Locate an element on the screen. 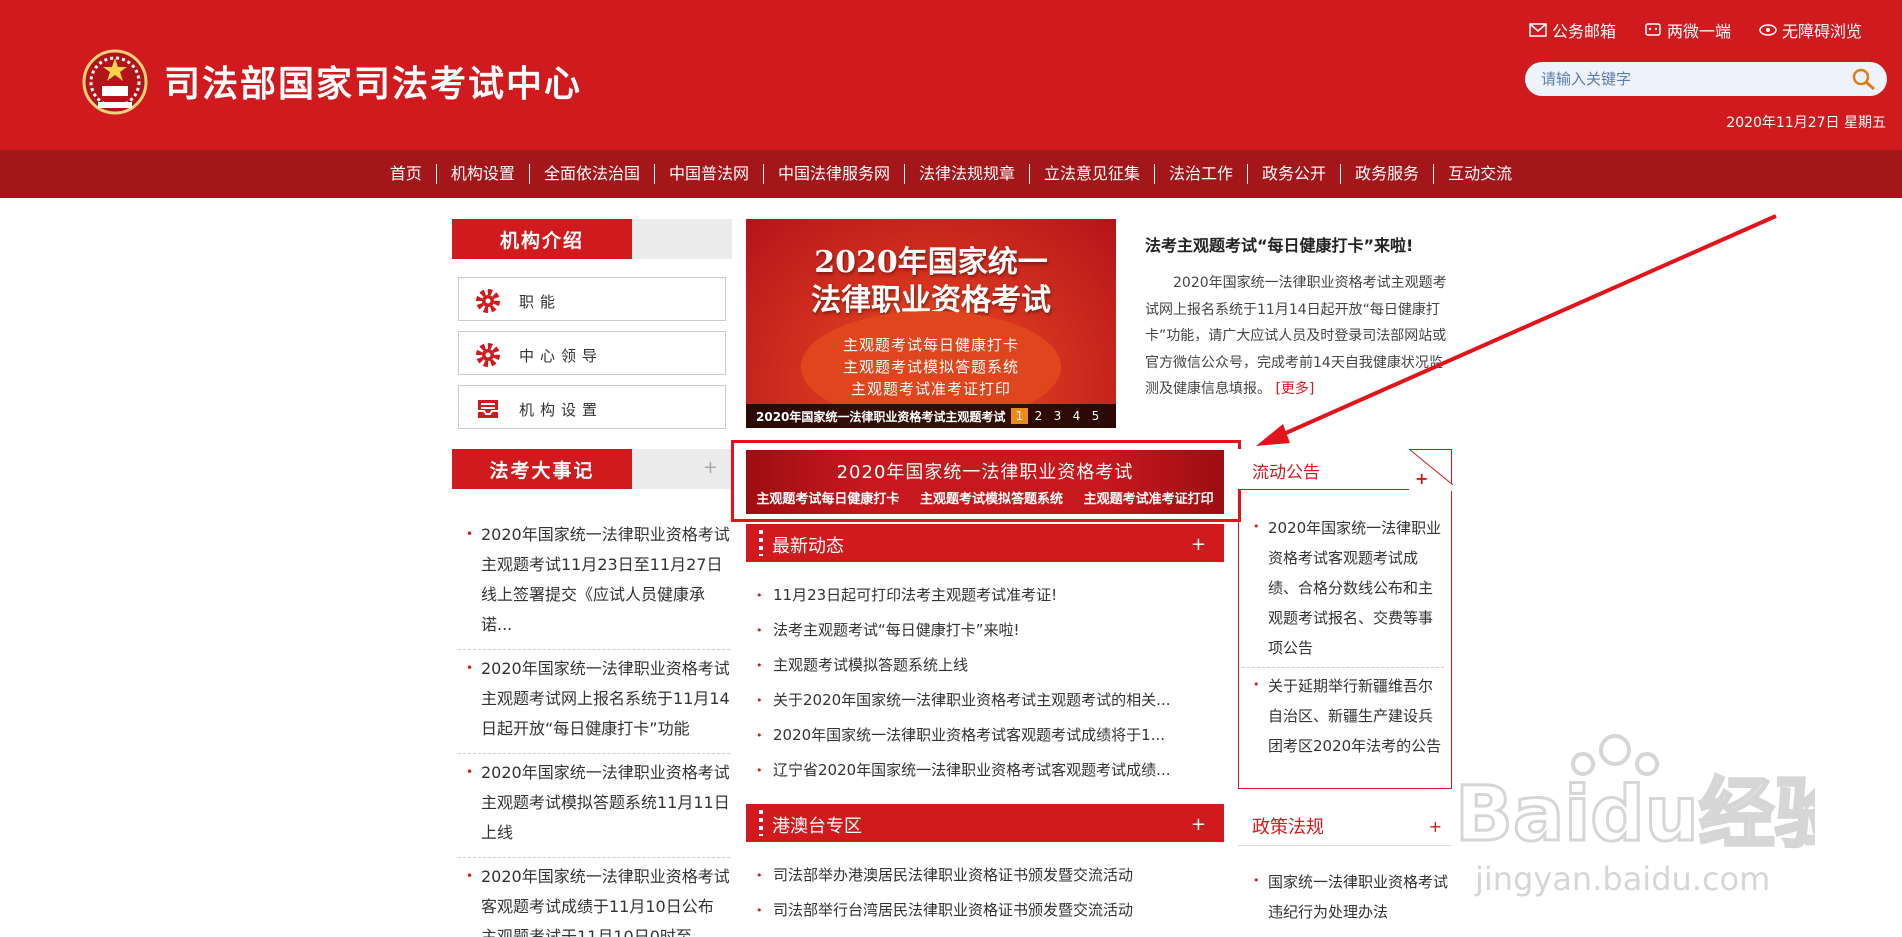 The height and width of the screenshot is (937, 1902). list-item: 主观题考试模拟答题系统上线 is located at coordinates (985, 665).